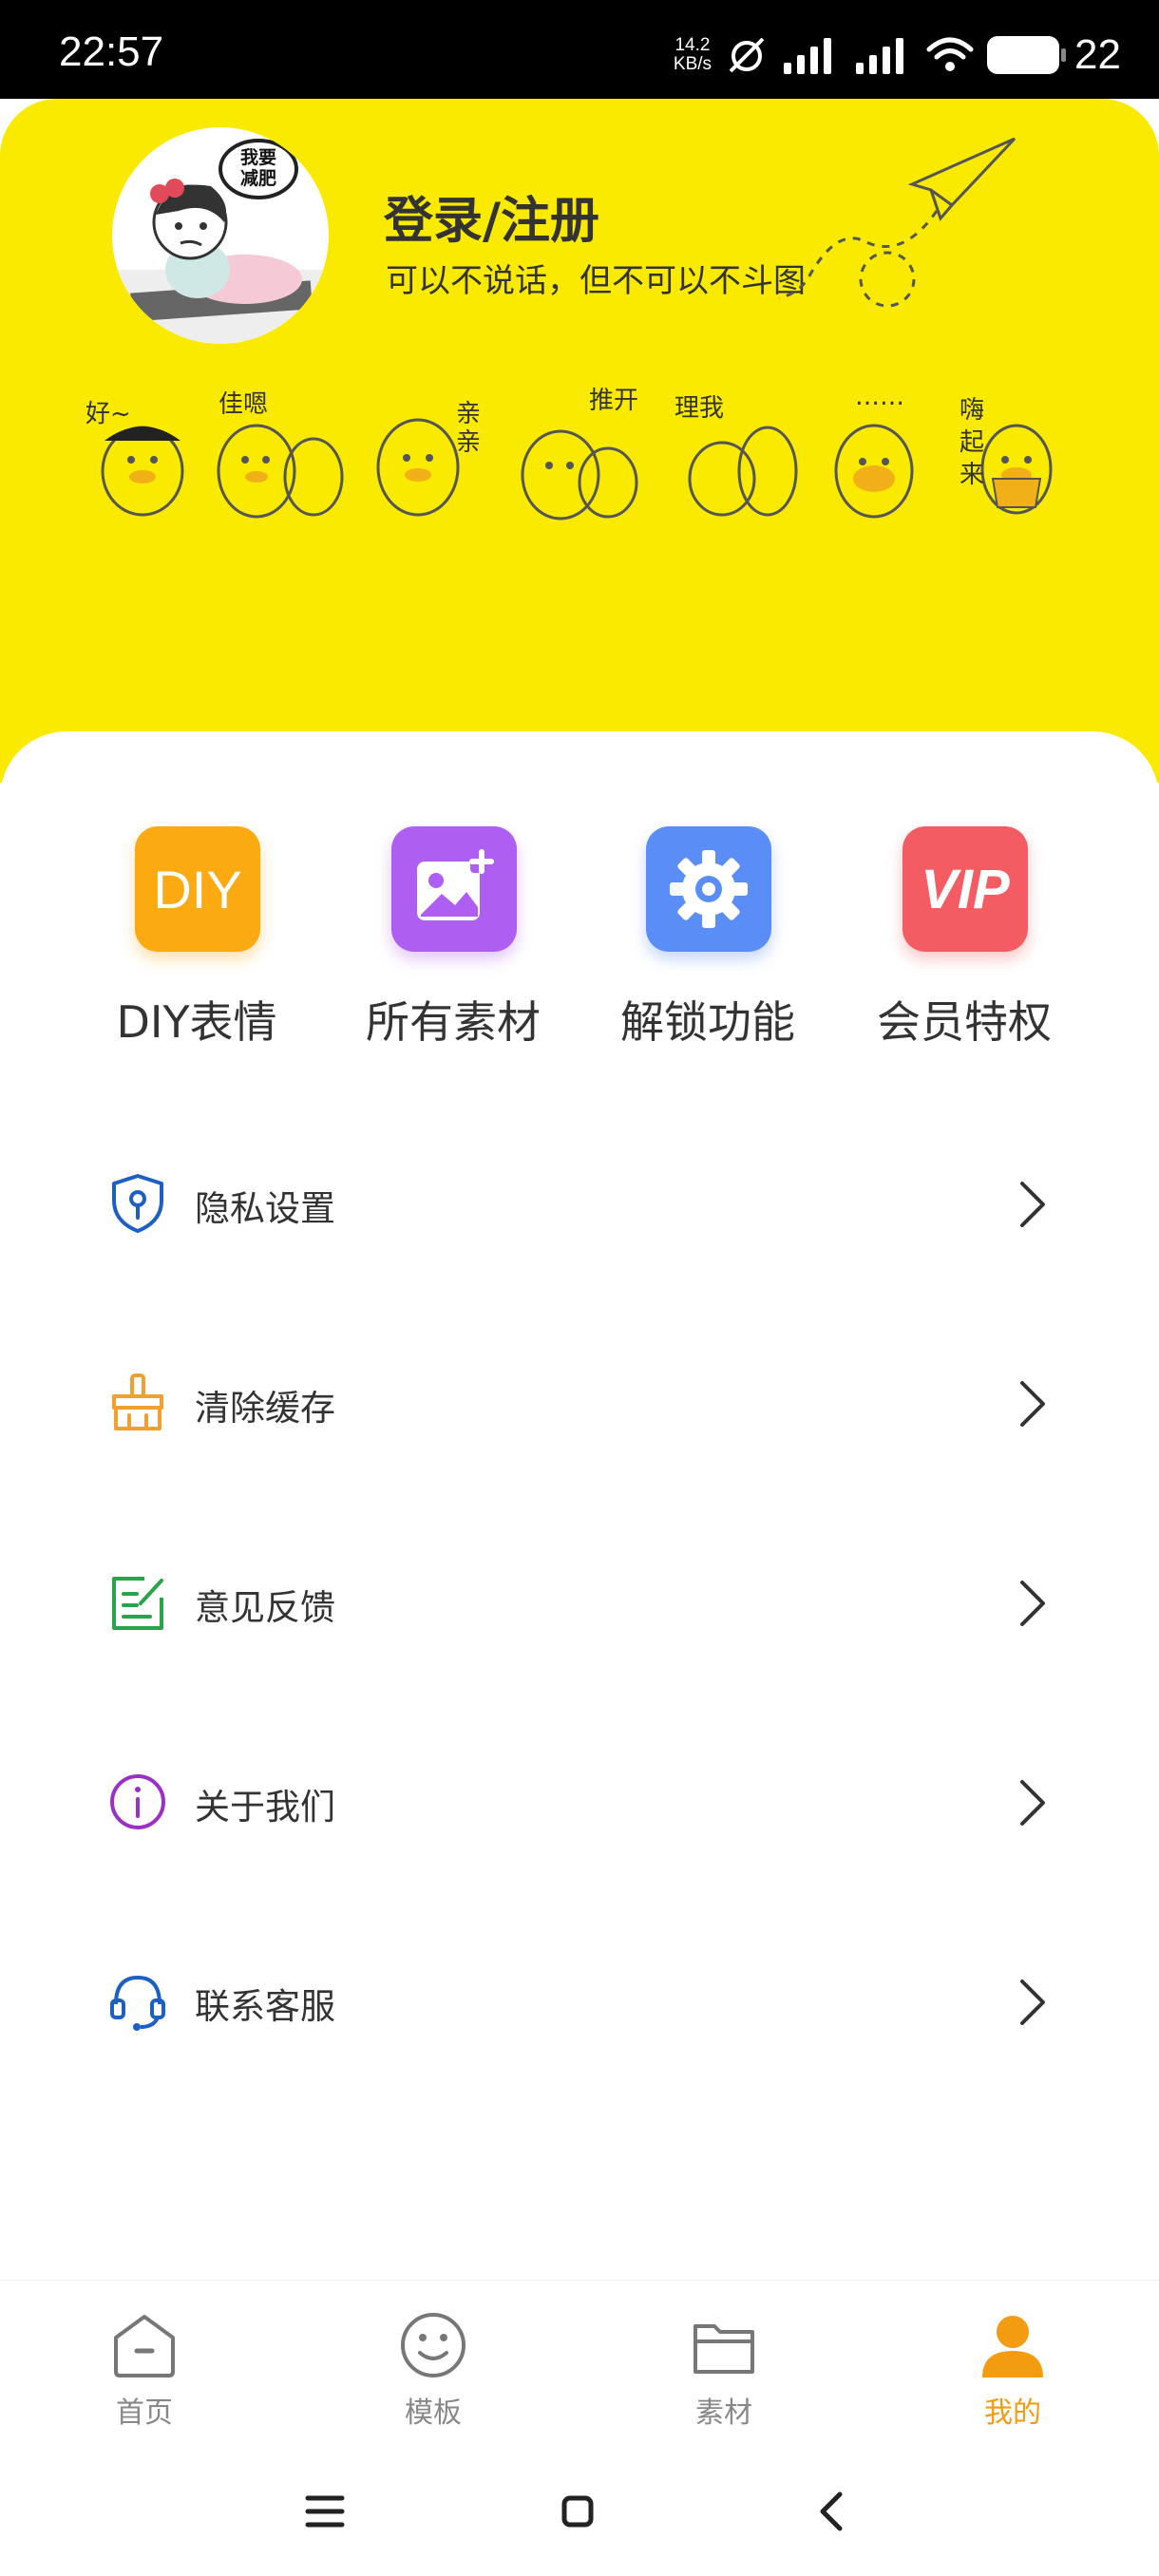 Image resolution: width=1159 pixels, height=2576 pixels. I want to click on svg-text: 理我, so click(699, 408).